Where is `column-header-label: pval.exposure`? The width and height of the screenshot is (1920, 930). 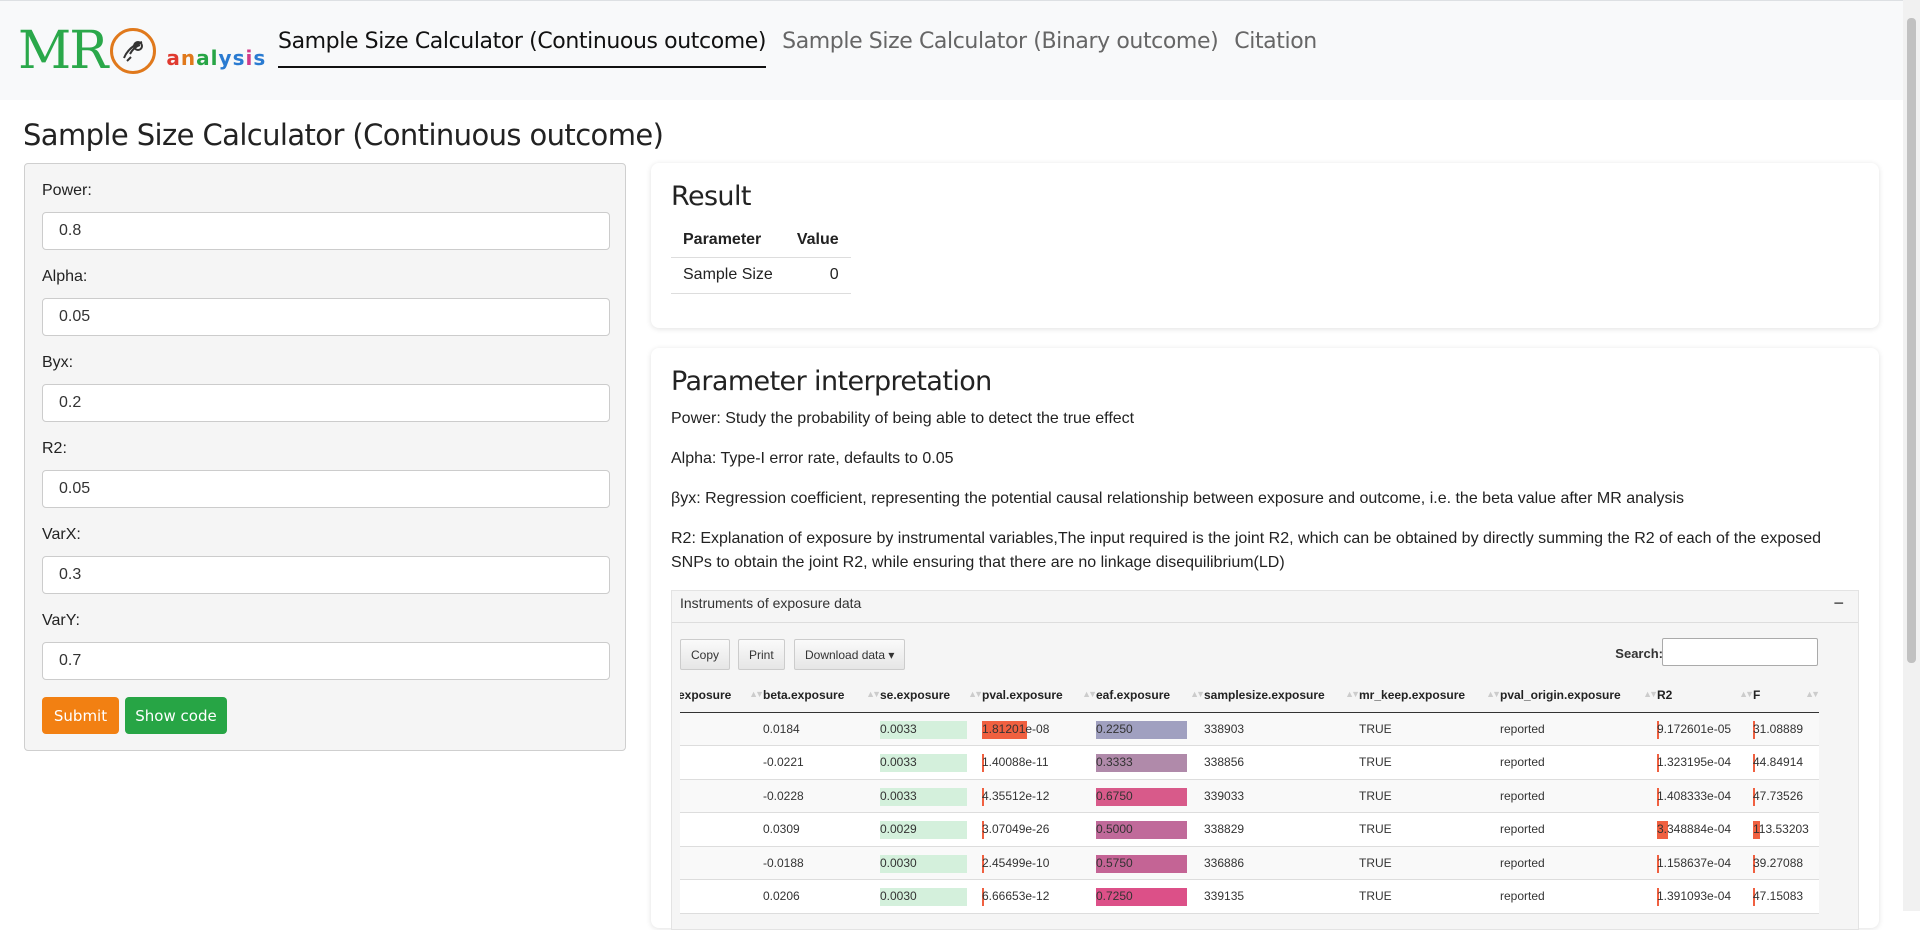 column-header-label: pval.exposure is located at coordinates (1022, 694).